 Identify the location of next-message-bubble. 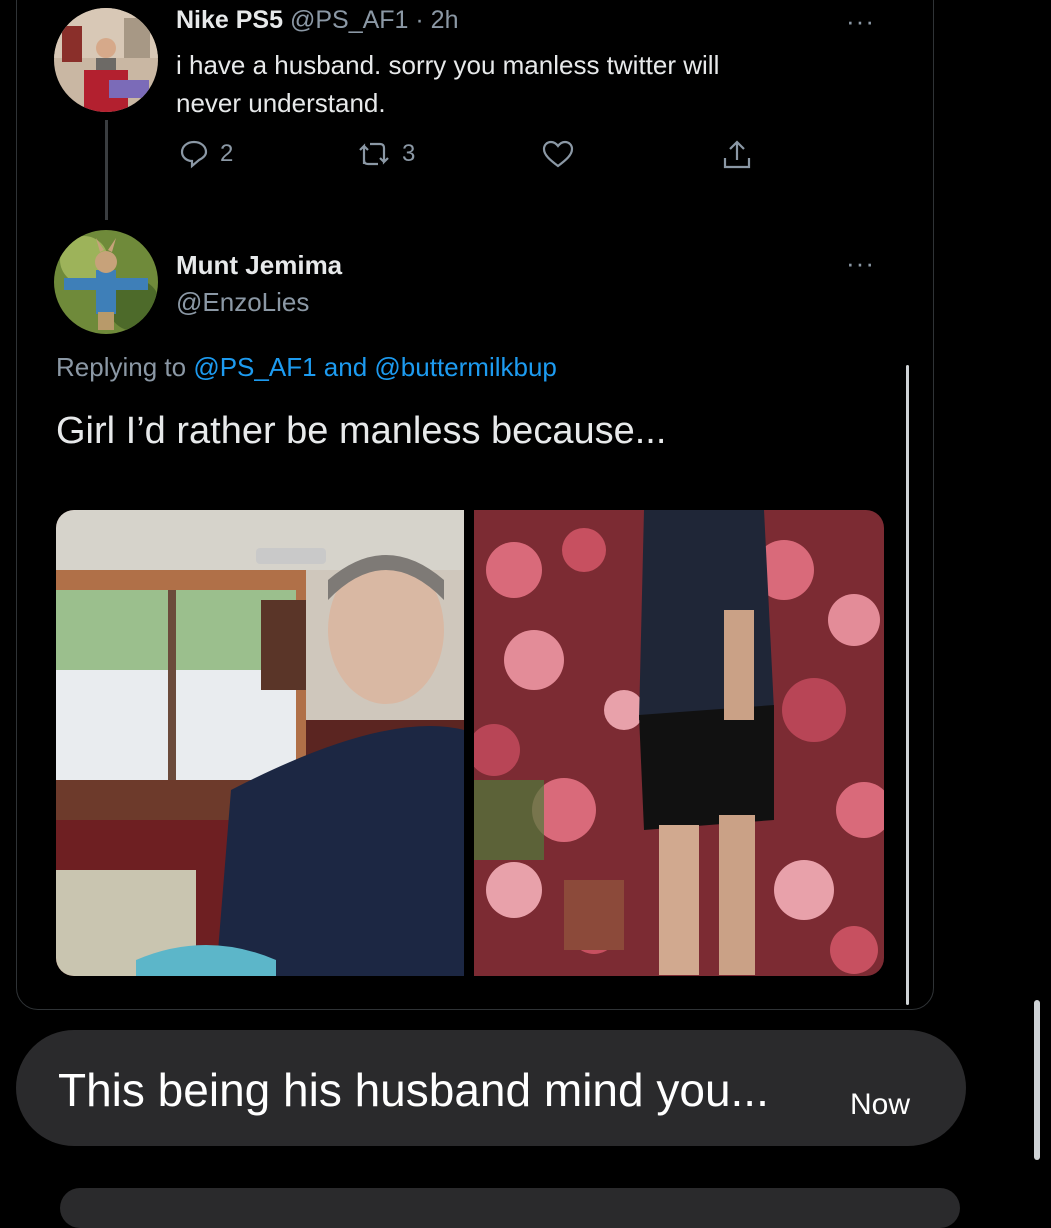
(510, 1208).